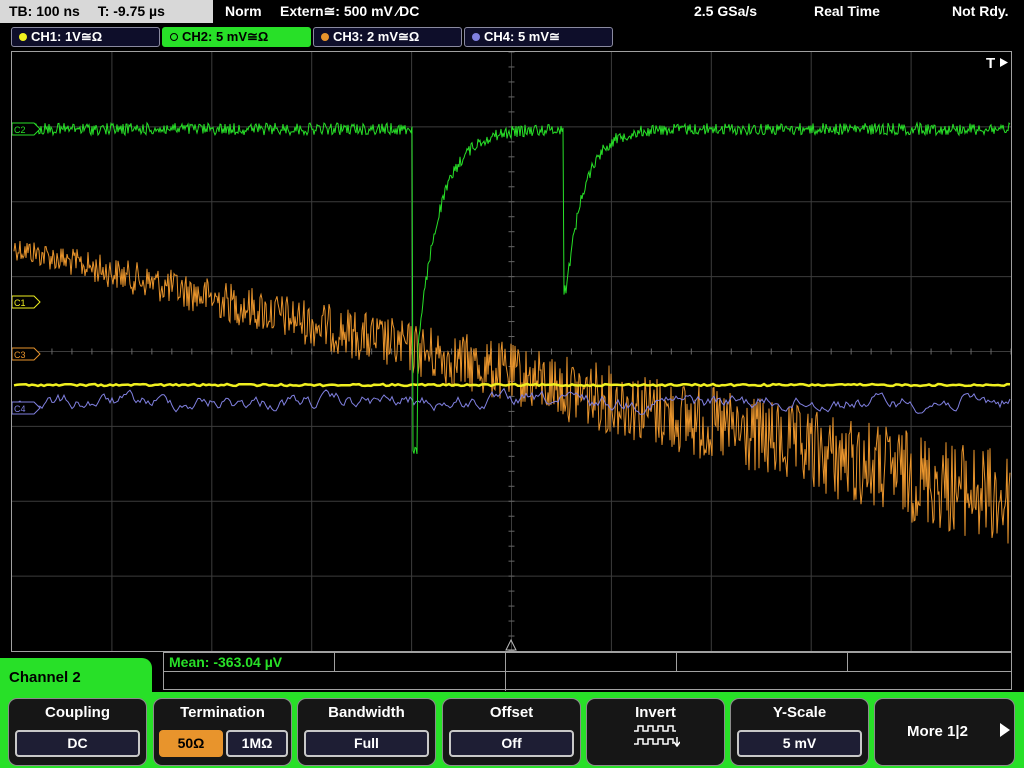 The height and width of the screenshot is (768, 1024). I want to click on bandwidth-title: Bandwidth, so click(366, 712).